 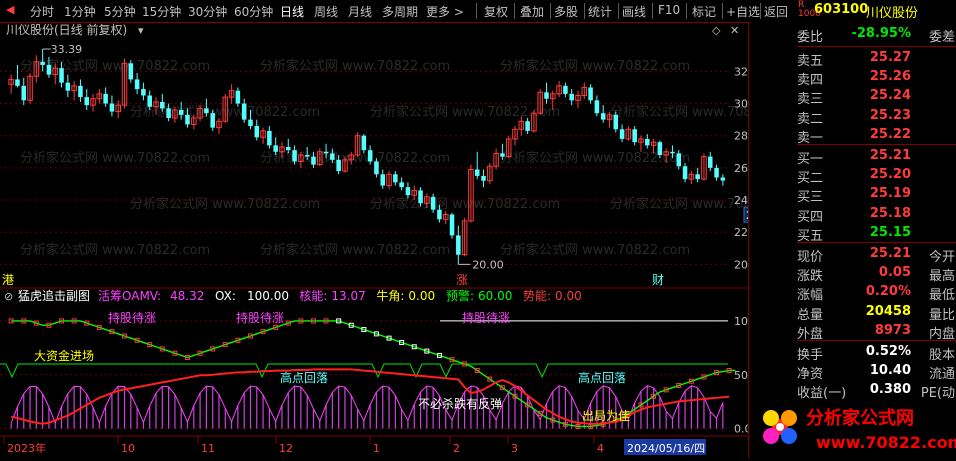 What do you see at coordinates (292, 11) in the screenshot?
I see `period-tab-daily: 日线` at bounding box center [292, 11].